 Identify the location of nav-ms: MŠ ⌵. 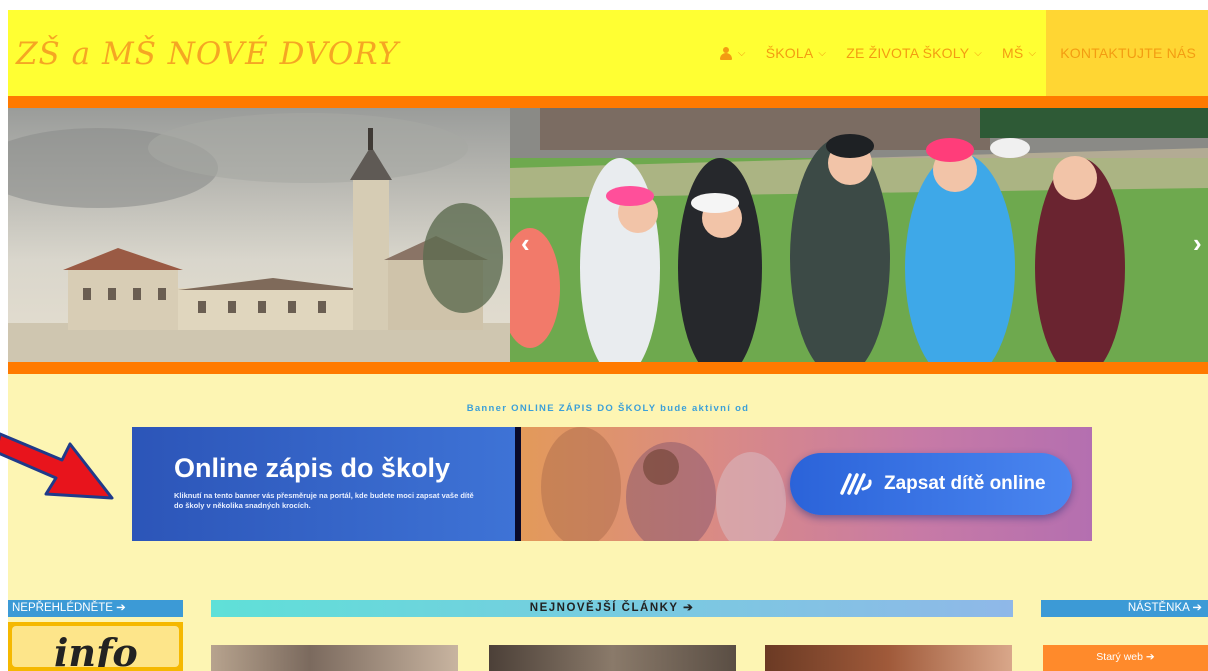
(1019, 53).